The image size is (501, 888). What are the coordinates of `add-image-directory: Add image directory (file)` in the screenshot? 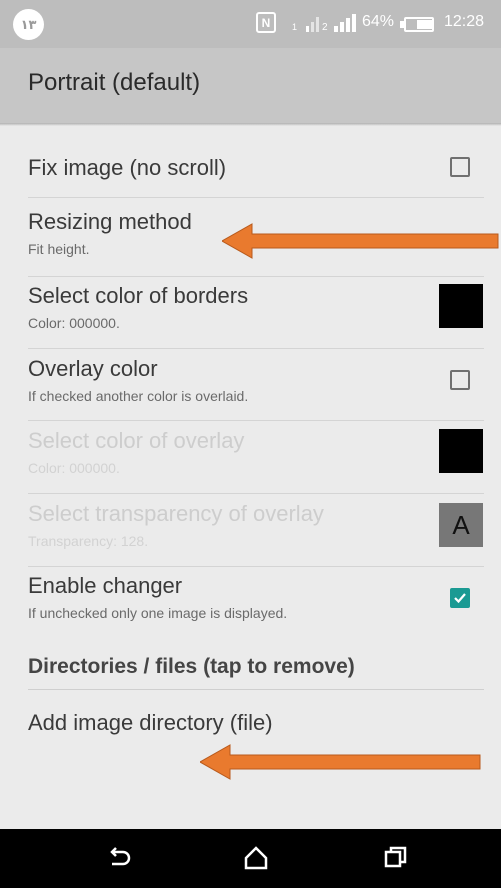 It's located at (248, 723).